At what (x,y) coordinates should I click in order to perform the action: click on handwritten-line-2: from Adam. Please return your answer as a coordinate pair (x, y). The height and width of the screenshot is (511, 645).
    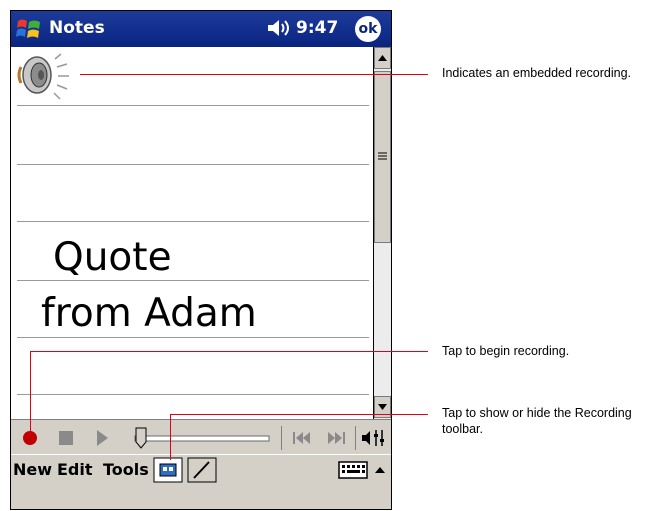
    Looking at the image, I should click on (149, 313).